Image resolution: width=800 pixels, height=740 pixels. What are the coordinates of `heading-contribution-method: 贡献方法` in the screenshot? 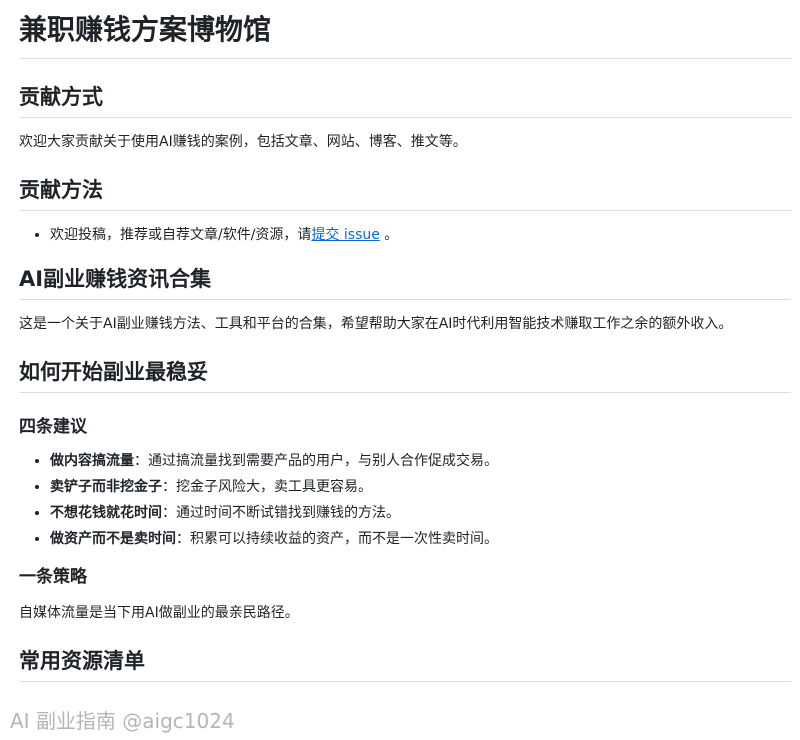 It's located at (405, 193).